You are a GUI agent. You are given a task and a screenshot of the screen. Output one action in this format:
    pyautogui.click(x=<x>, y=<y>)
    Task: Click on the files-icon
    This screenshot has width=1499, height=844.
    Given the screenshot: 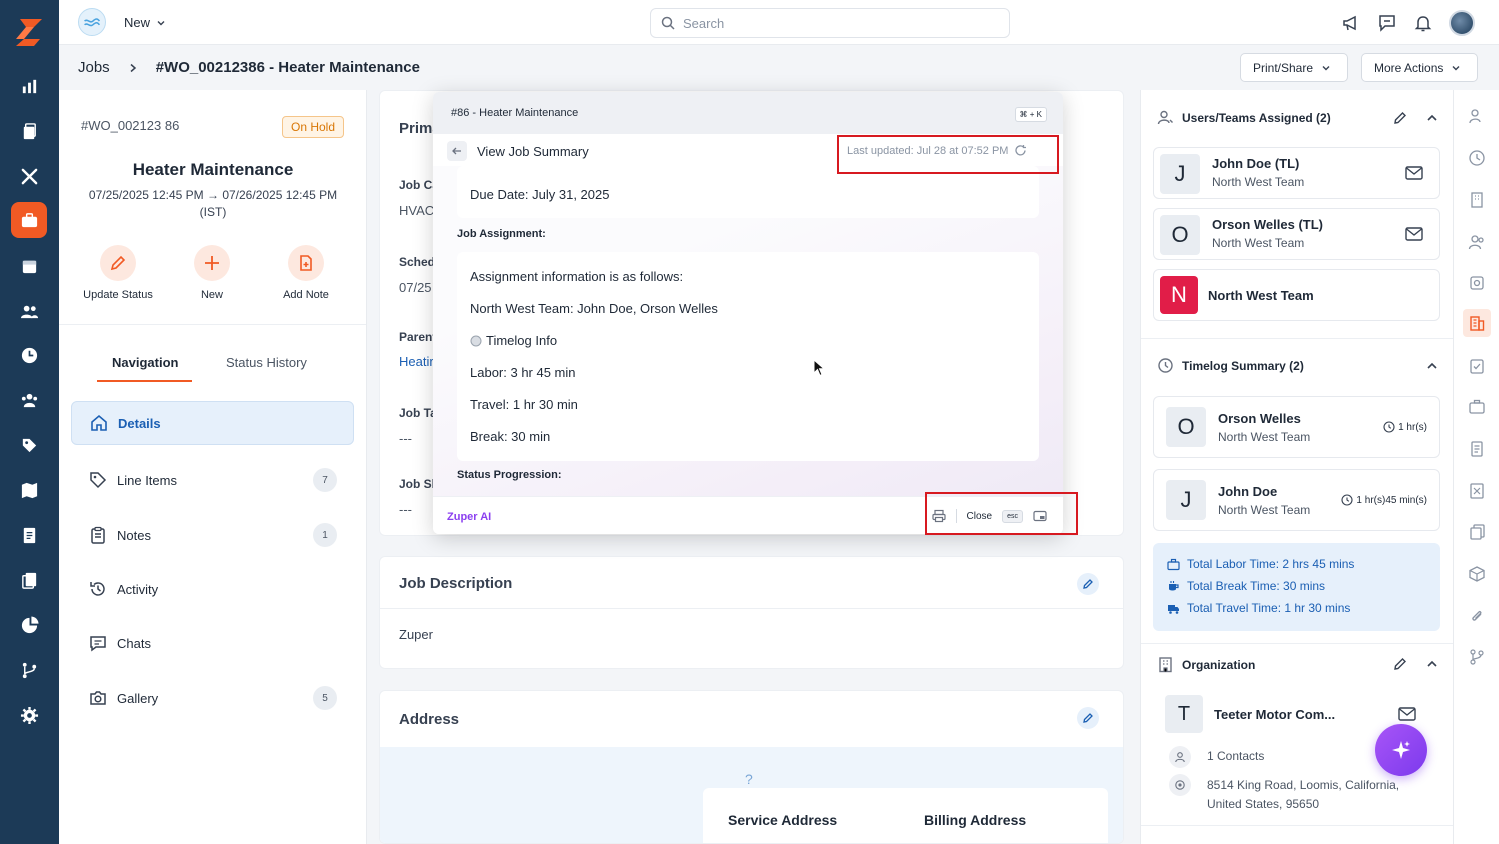 What is the action you would take?
    pyautogui.click(x=29, y=580)
    